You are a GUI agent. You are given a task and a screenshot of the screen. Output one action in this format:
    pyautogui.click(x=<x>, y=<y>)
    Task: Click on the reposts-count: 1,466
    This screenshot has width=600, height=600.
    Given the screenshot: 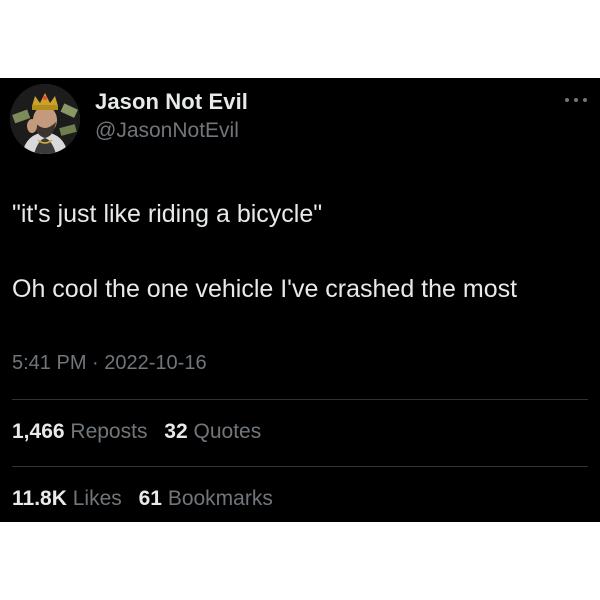 What is the action you would take?
    pyautogui.click(x=38, y=431)
    